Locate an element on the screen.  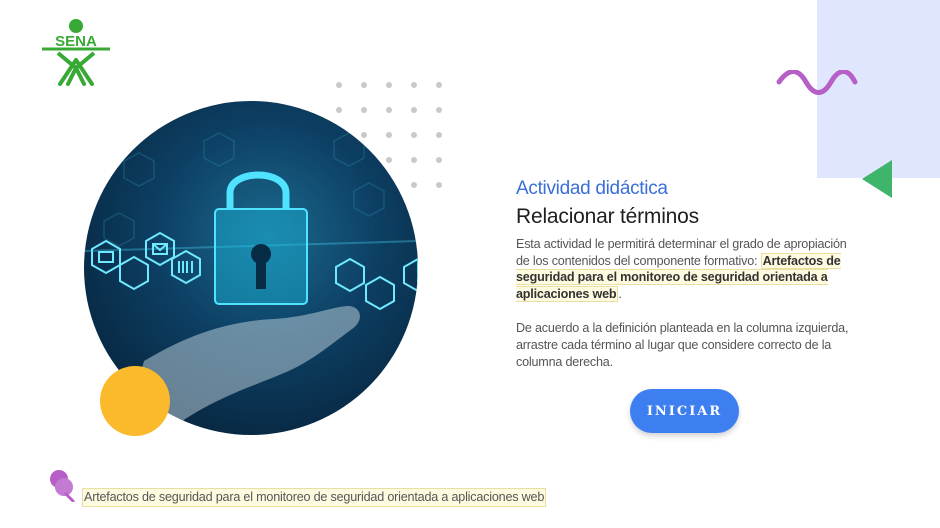
video-icon is located at coordinates (106, 257).